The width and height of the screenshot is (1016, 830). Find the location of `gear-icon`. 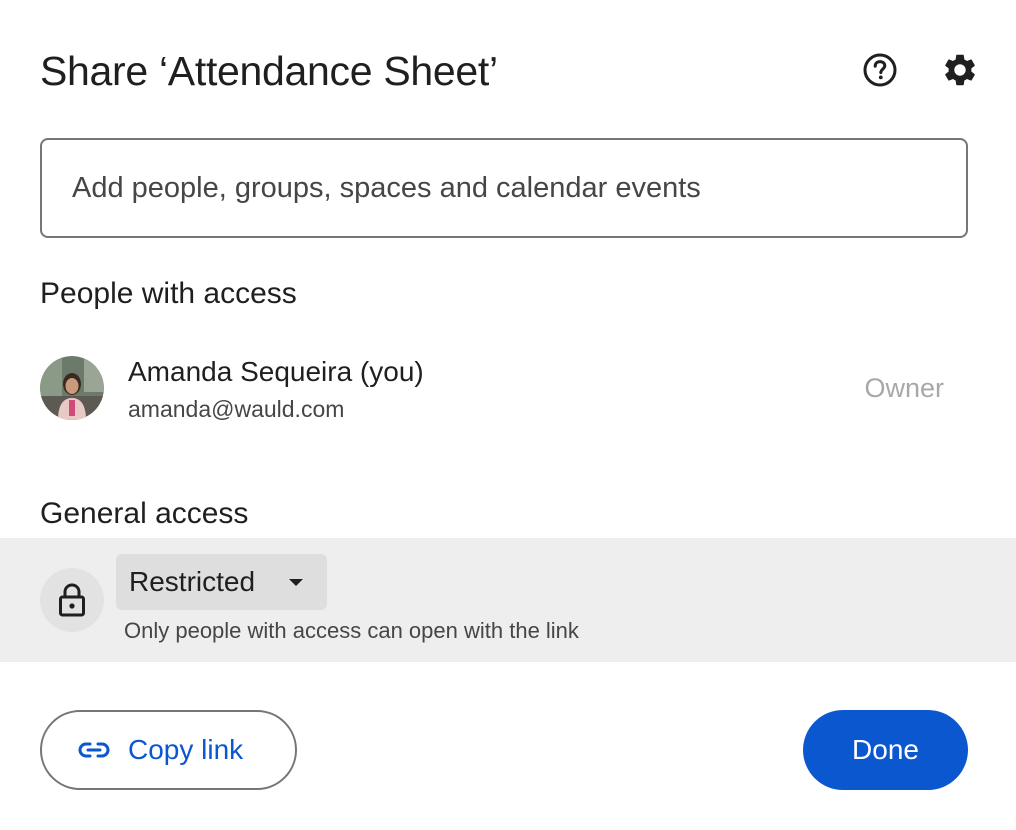

gear-icon is located at coordinates (960, 70).